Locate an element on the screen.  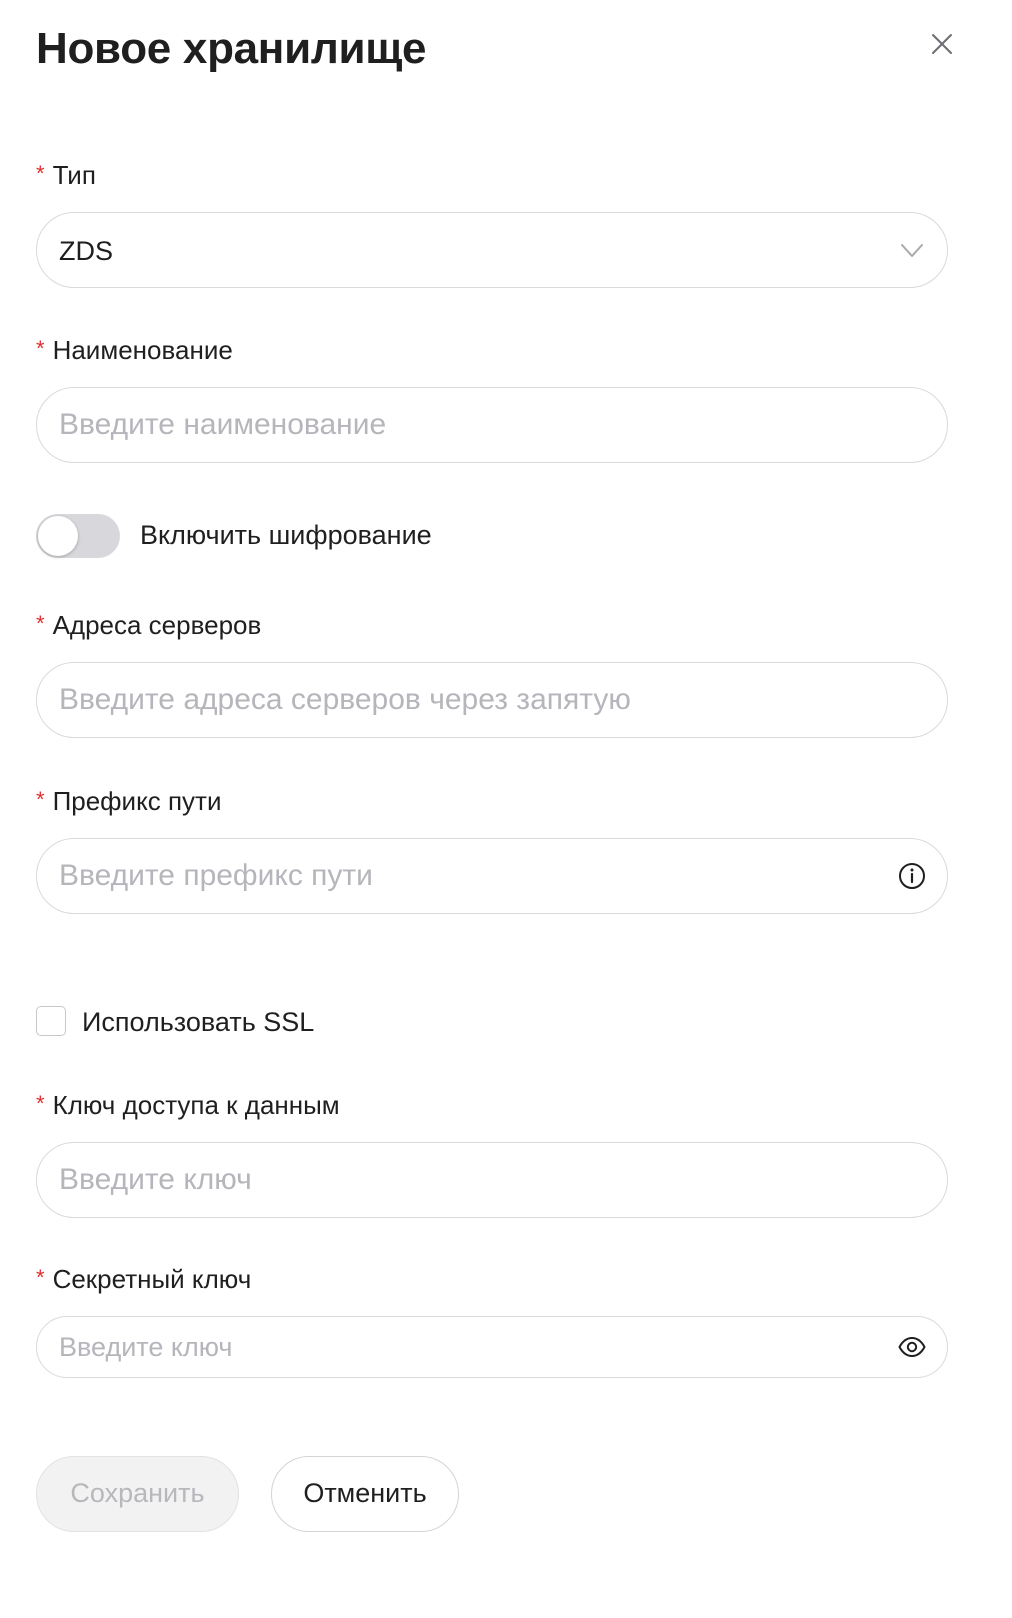
secret-key-label-text: Секретный ключ is located at coordinates (152, 1279).